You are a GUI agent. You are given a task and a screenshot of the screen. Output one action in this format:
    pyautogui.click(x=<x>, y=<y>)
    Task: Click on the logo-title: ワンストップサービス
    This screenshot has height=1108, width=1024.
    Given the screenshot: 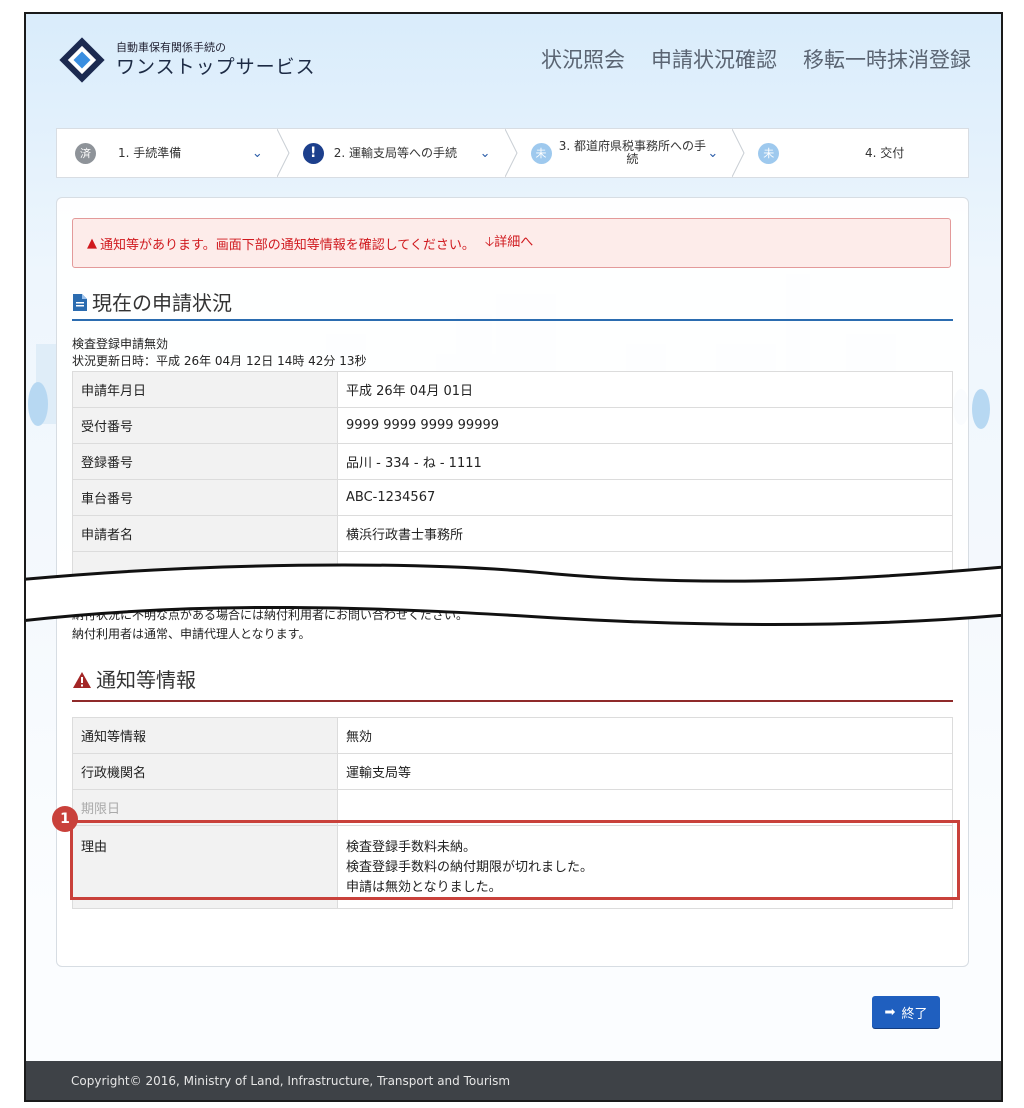 What is the action you would take?
    pyautogui.click(x=216, y=67)
    